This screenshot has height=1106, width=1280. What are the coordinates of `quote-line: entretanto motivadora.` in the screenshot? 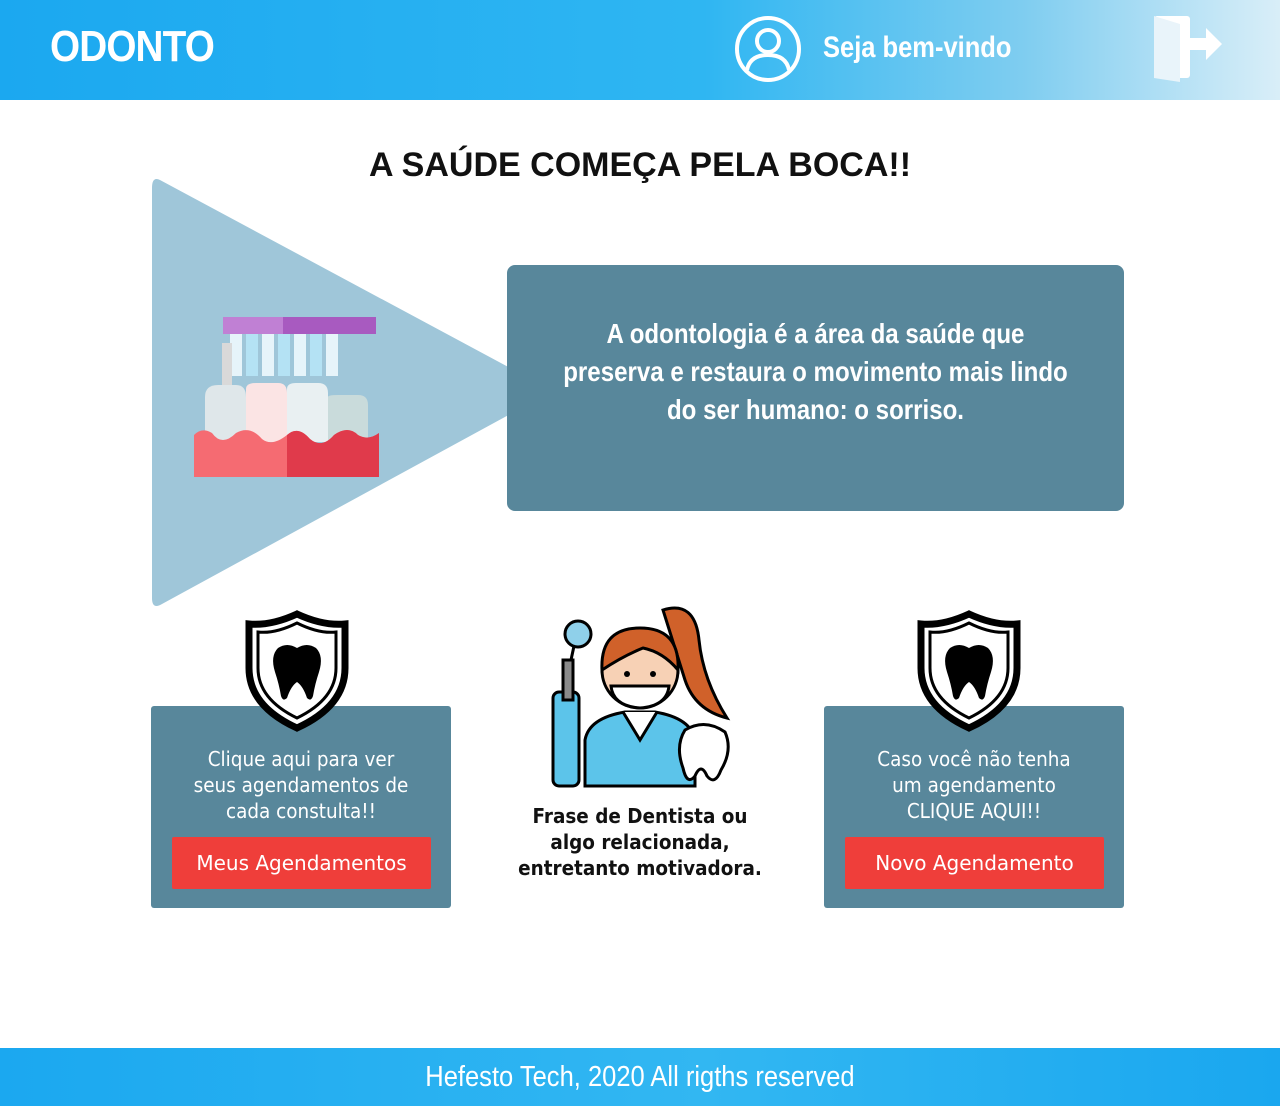 It's located at (640, 868).